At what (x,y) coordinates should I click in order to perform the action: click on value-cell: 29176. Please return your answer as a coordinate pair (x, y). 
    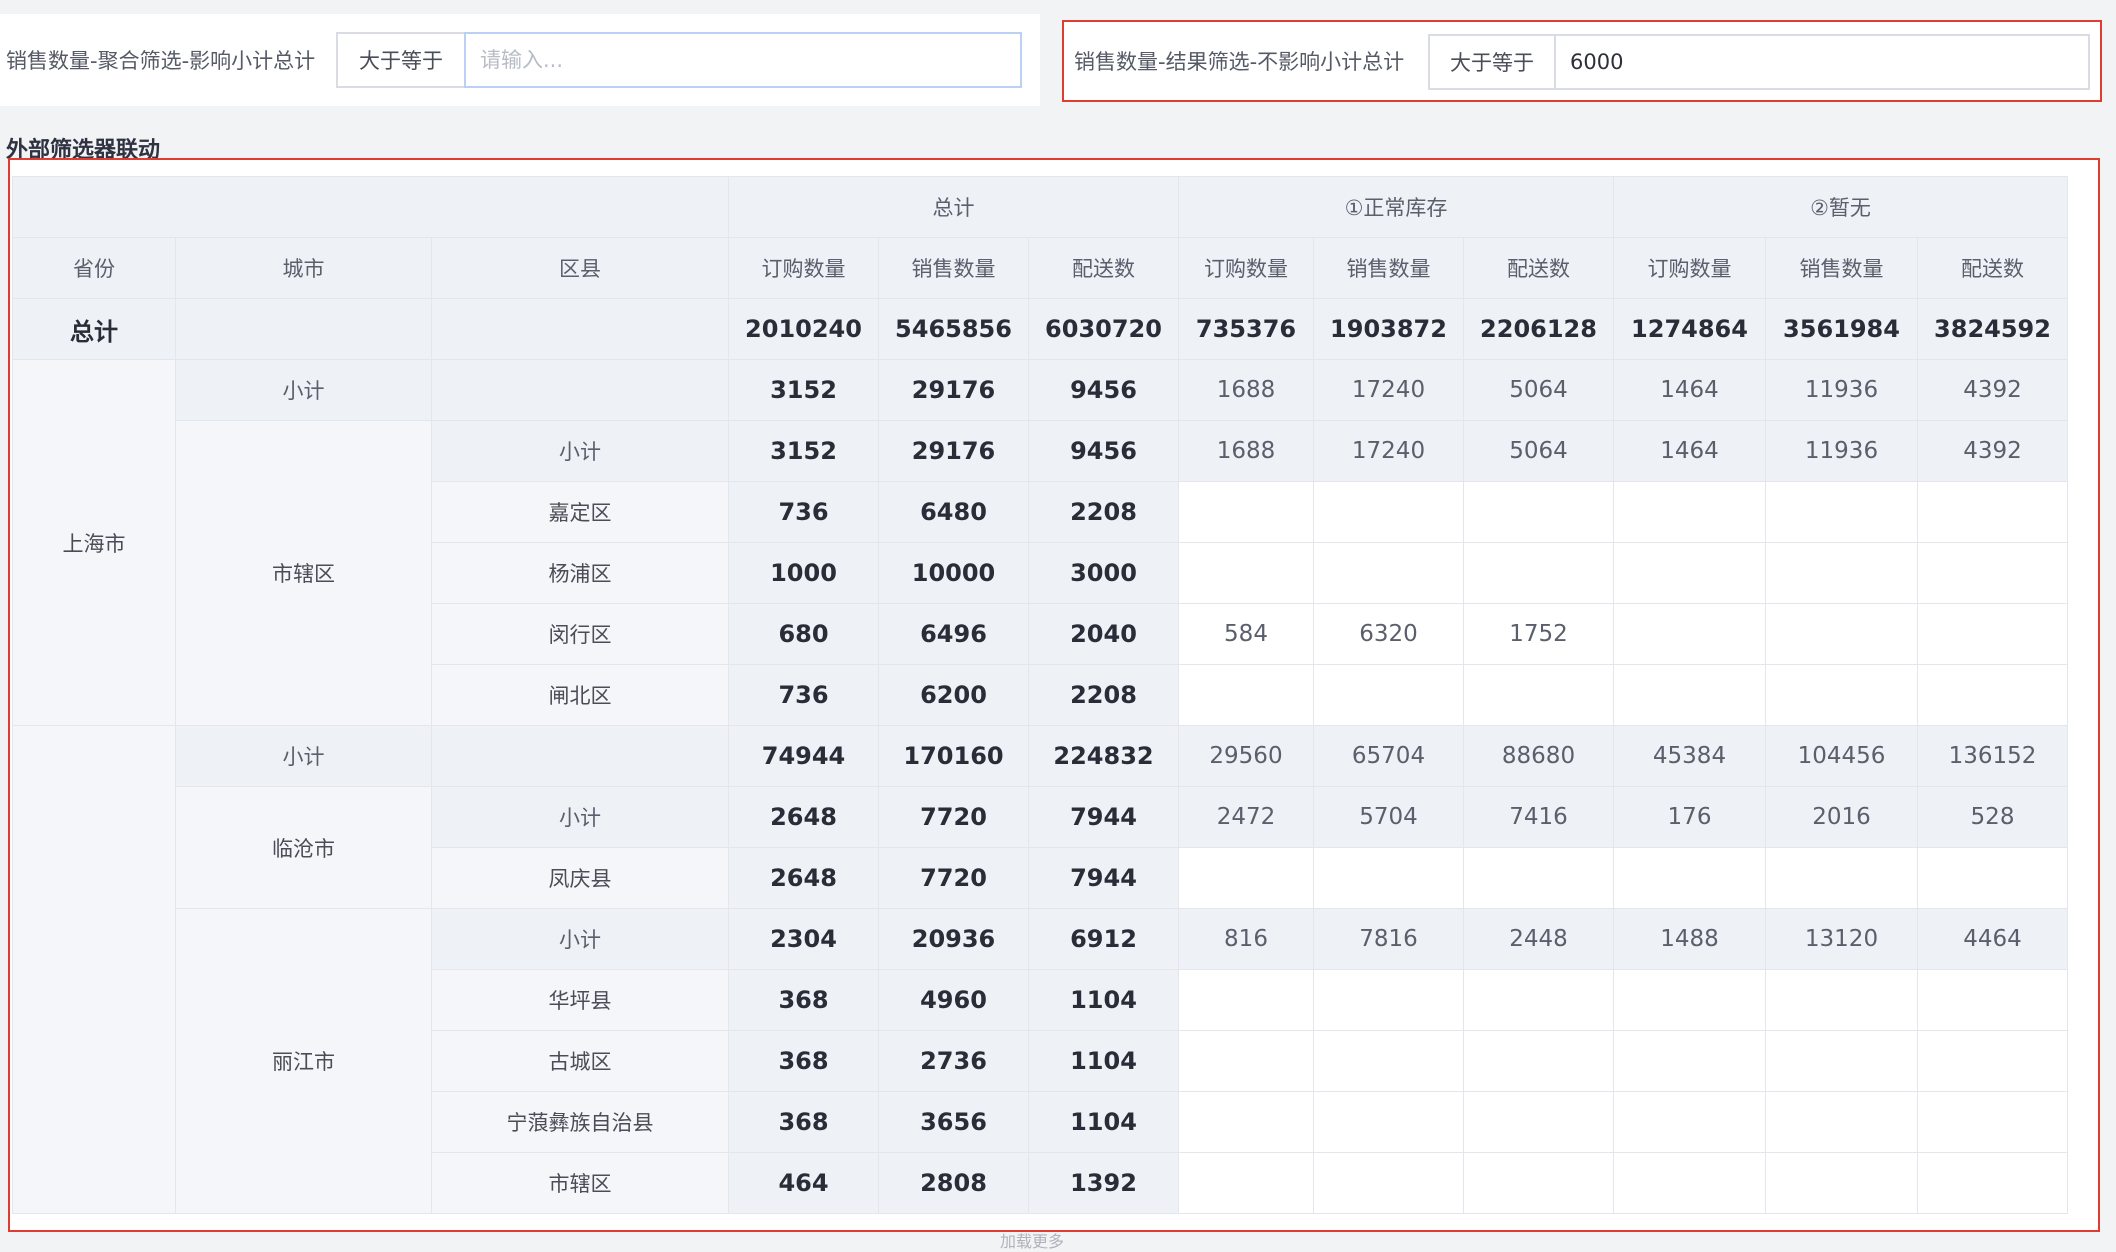
    Looking at the image, I should click on (953, 451).